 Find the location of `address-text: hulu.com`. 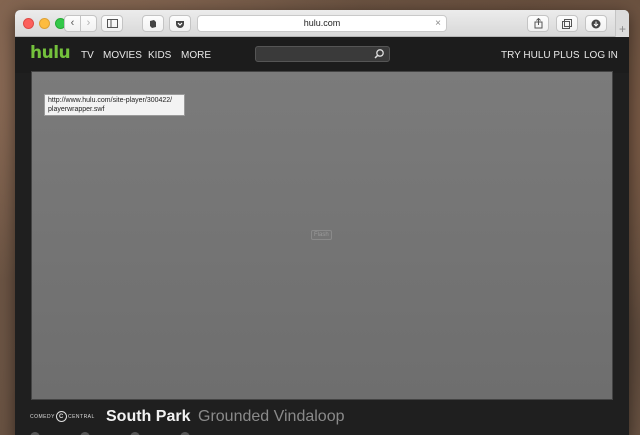

address-text: hulu.com is located at coordinates (322, 23).